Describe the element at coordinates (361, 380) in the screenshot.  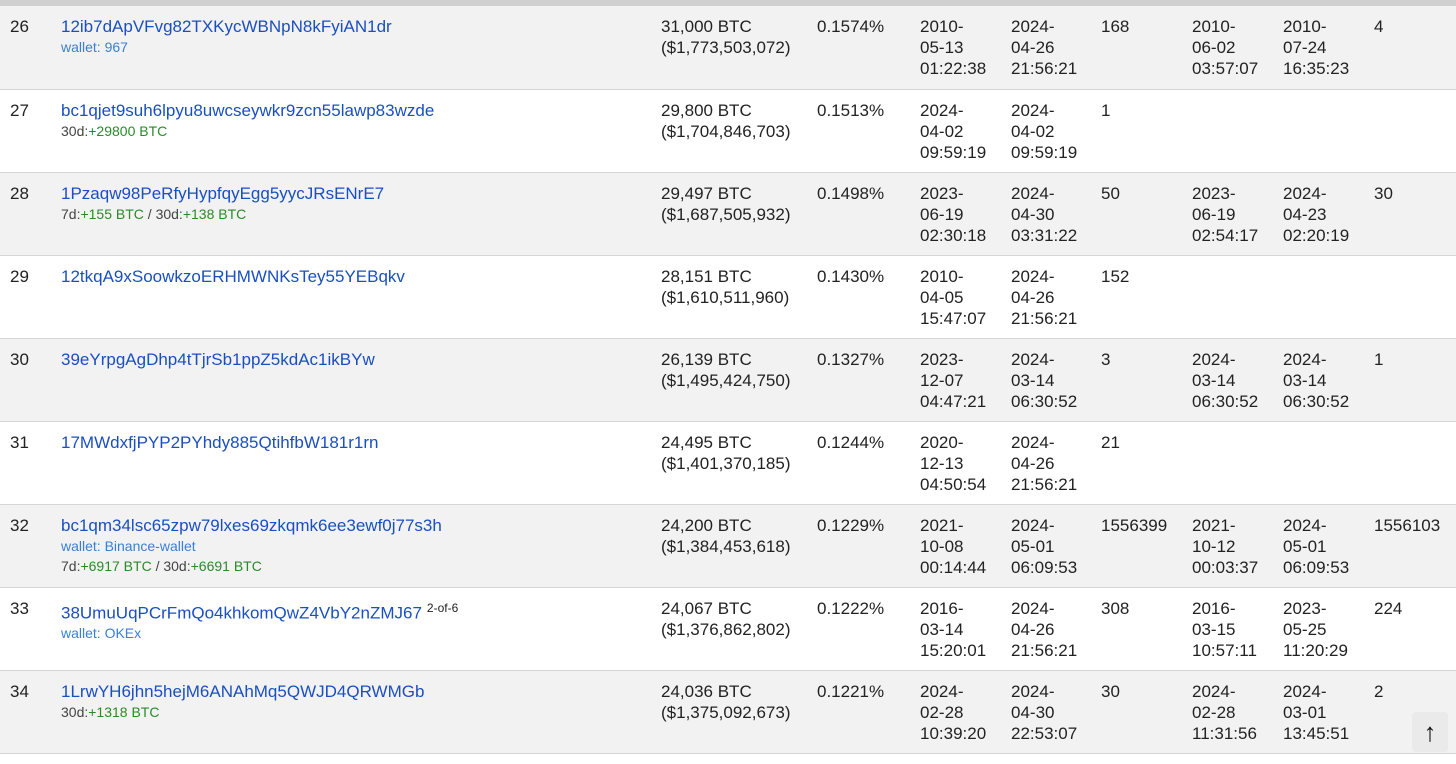
I see `address-cell: 39eYrpgAgDhp4tTjrSb1ppZ5kdAc1ikBYw` at that location.